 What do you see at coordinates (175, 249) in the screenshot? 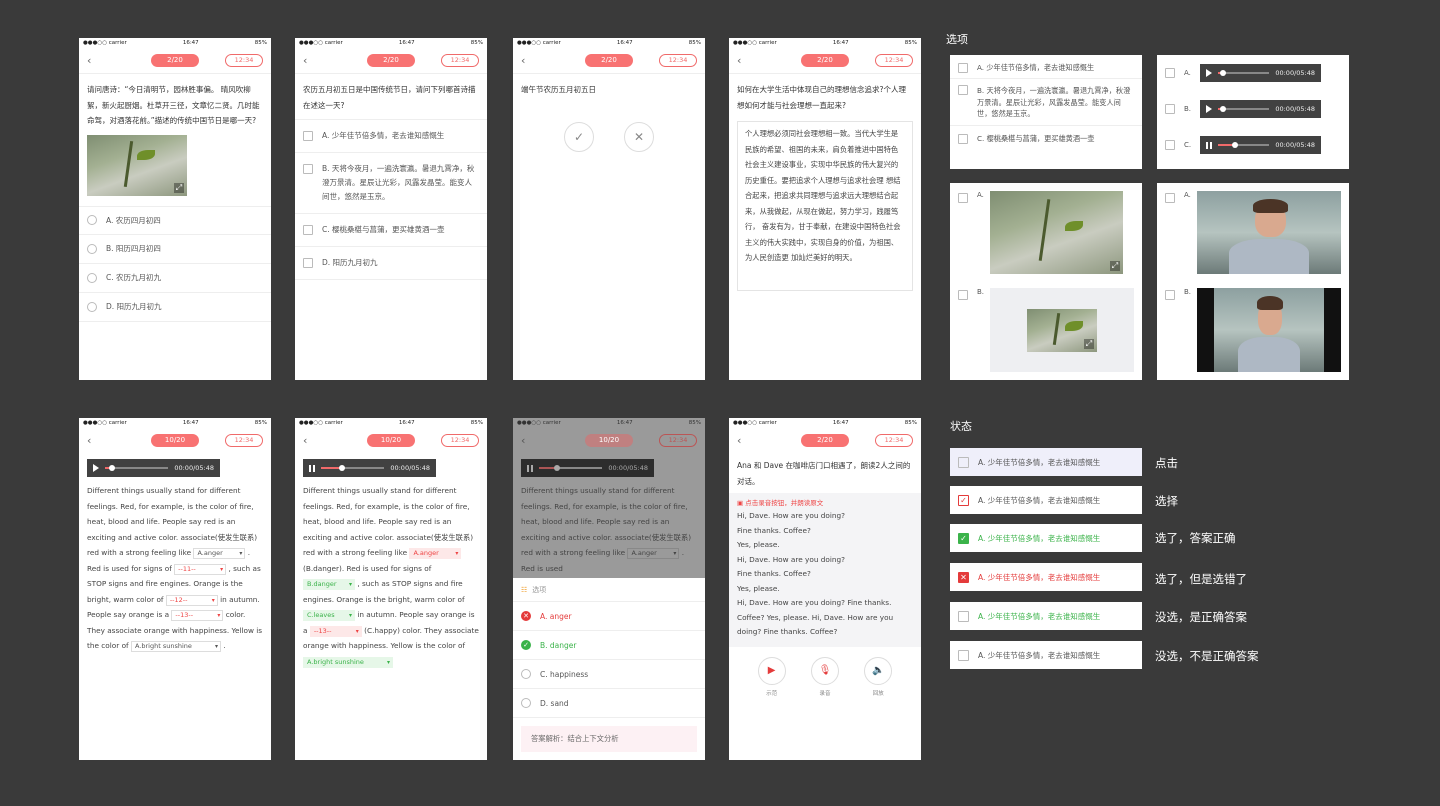
I see `option-b: B. 阳历四月初四` at bounding box center [175, 249].